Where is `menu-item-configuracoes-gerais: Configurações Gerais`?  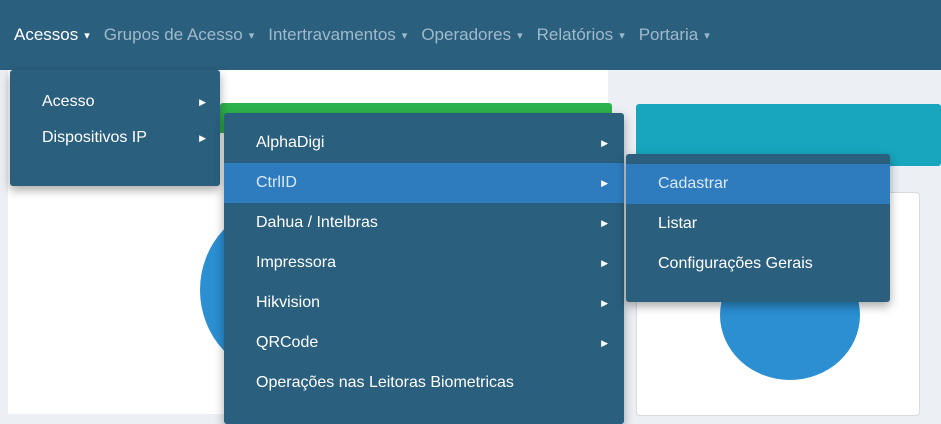
menu-item-configuracoes-gerais: Configurações Gerais is located at coordinates (758, 264).